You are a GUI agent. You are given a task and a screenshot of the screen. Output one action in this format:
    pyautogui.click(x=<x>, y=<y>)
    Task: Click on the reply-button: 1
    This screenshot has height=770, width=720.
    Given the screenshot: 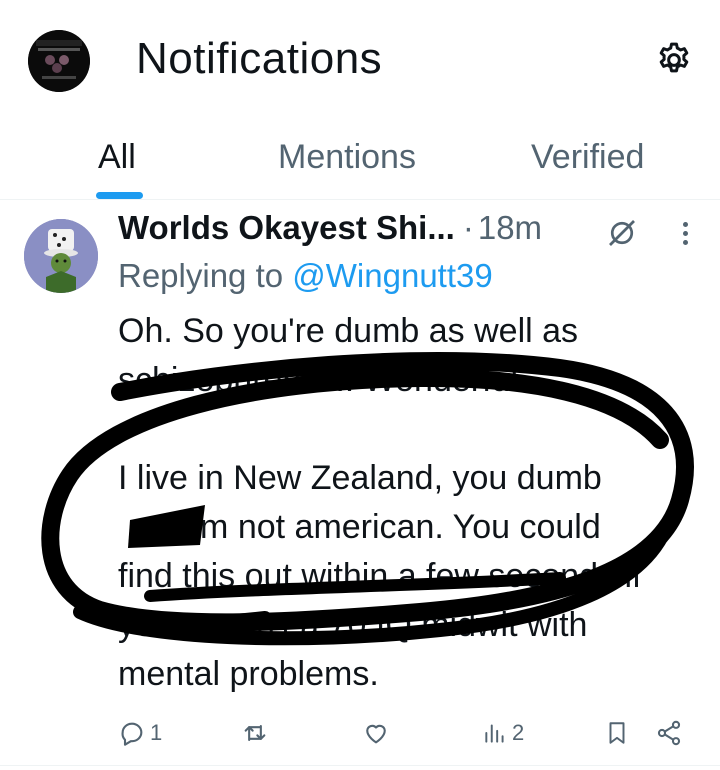 What is the action you would take?
    pyautogui.click(x=140, y=733)
    